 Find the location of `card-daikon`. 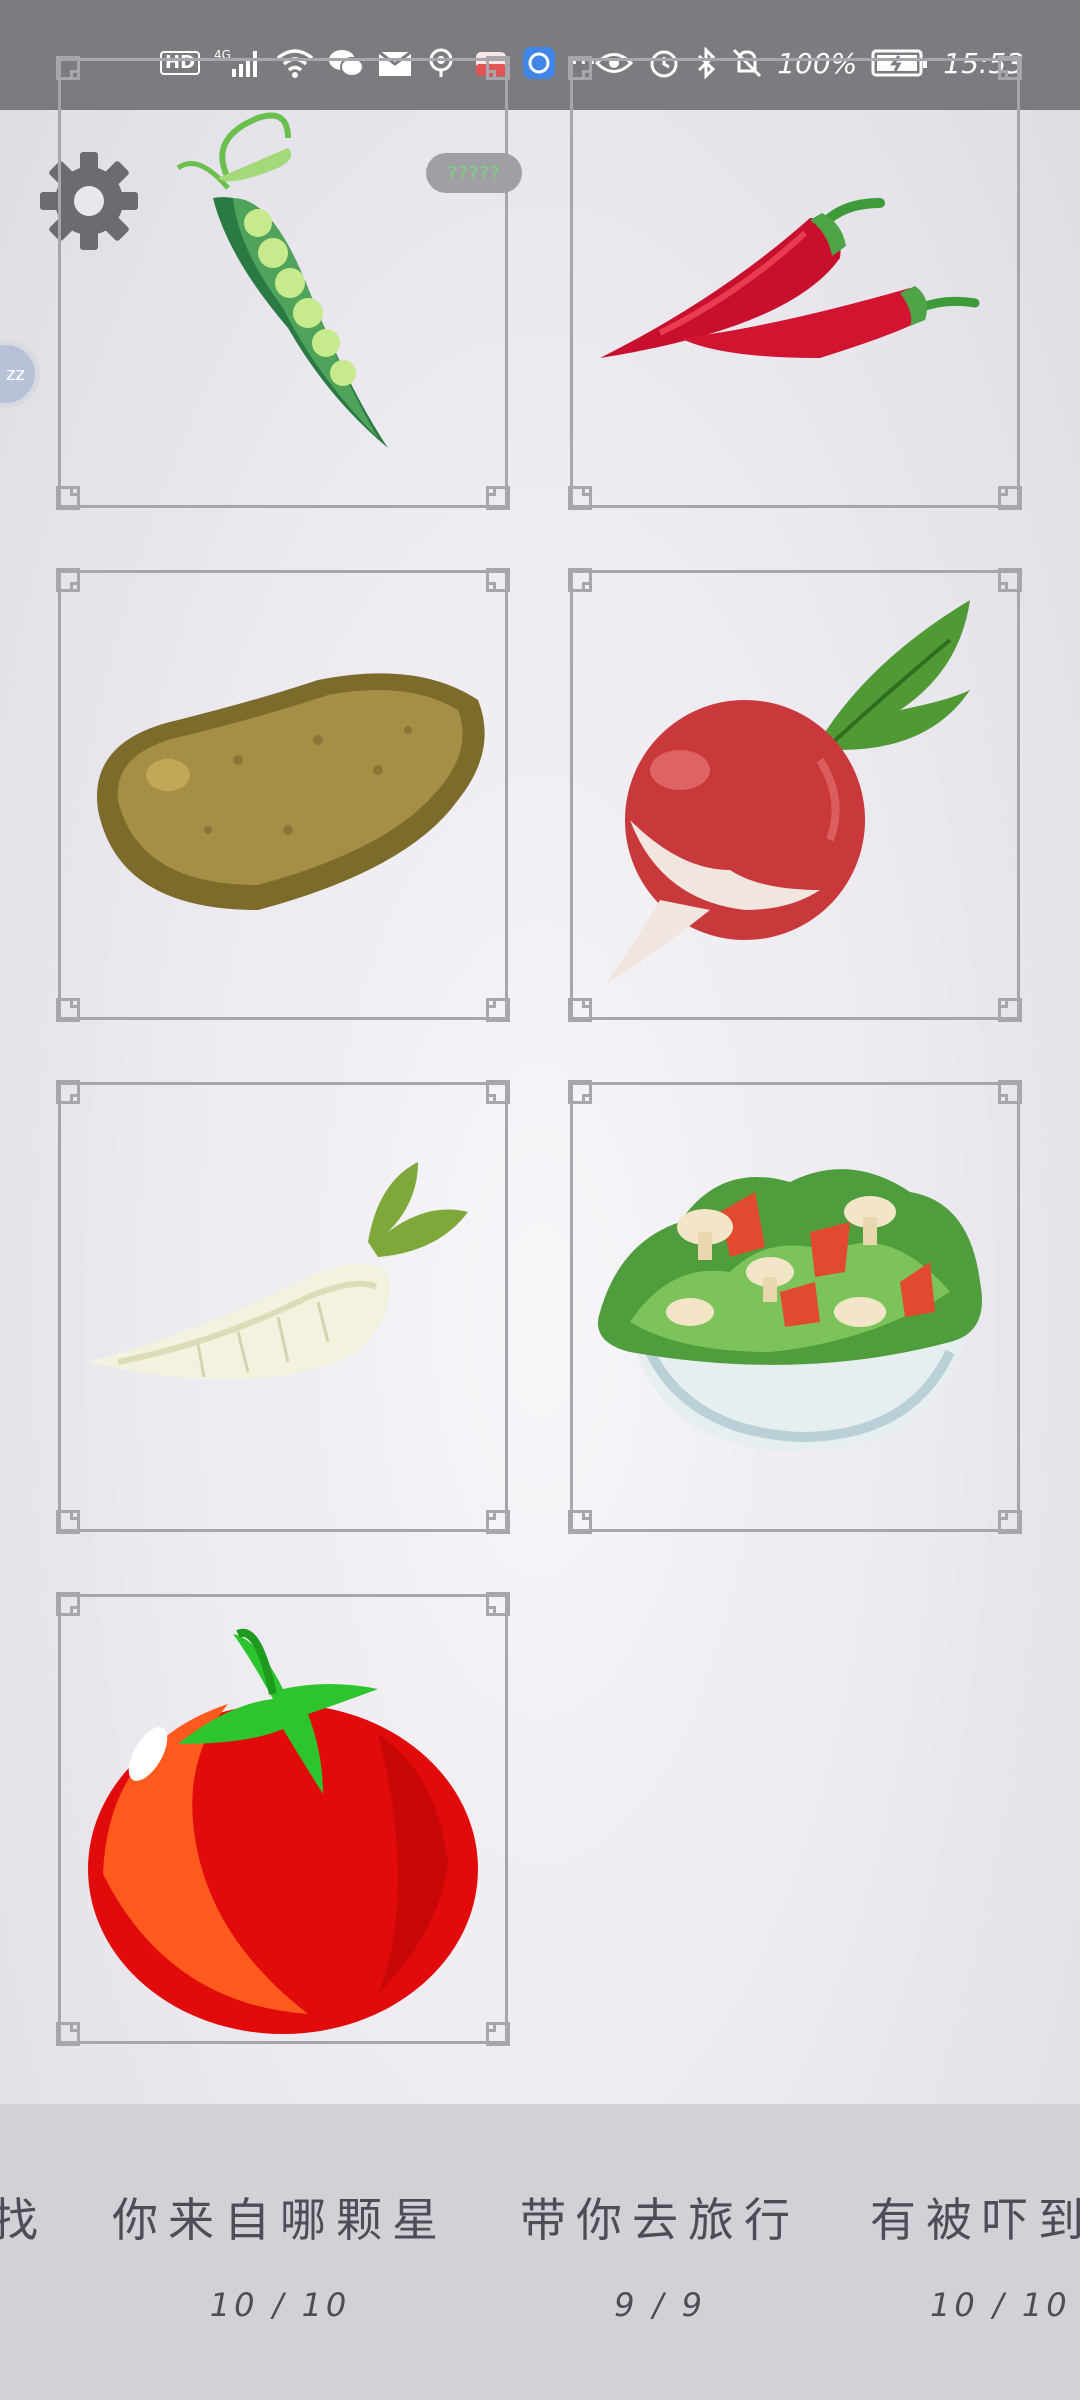

card-daikon is located at coordinates (283, 1307).